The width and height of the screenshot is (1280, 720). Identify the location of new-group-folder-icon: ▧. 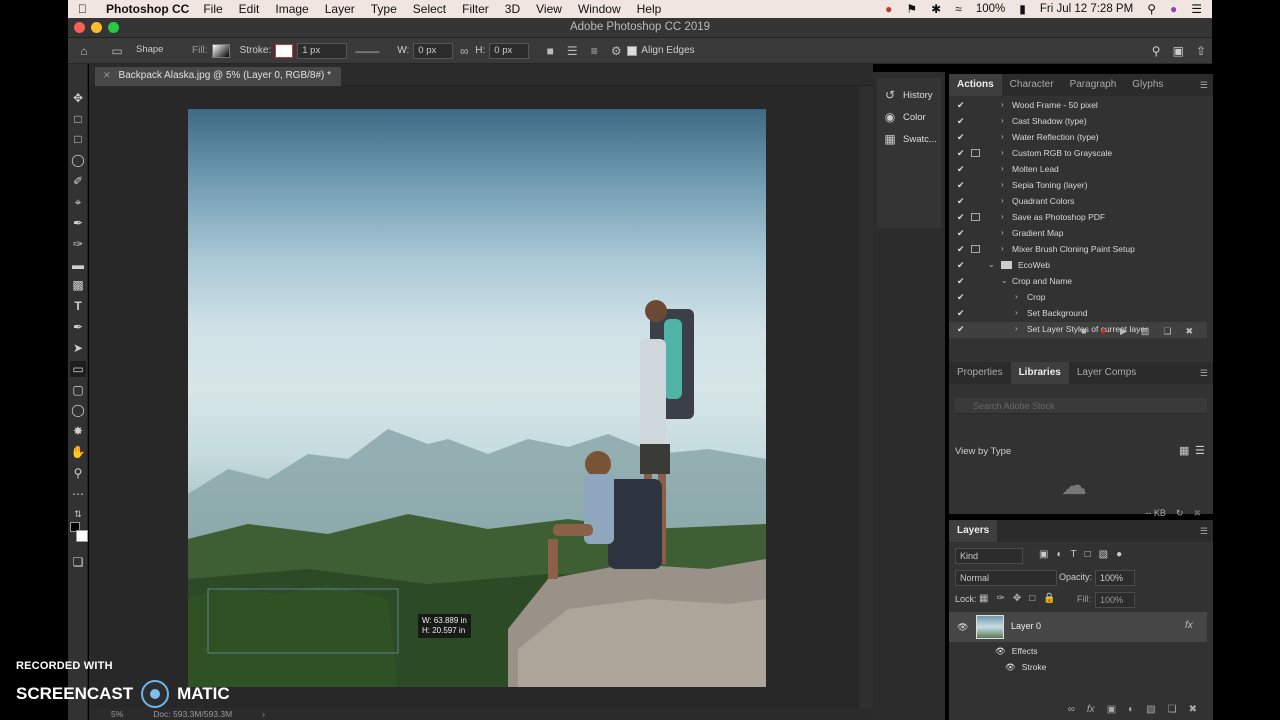
(1150, 712).